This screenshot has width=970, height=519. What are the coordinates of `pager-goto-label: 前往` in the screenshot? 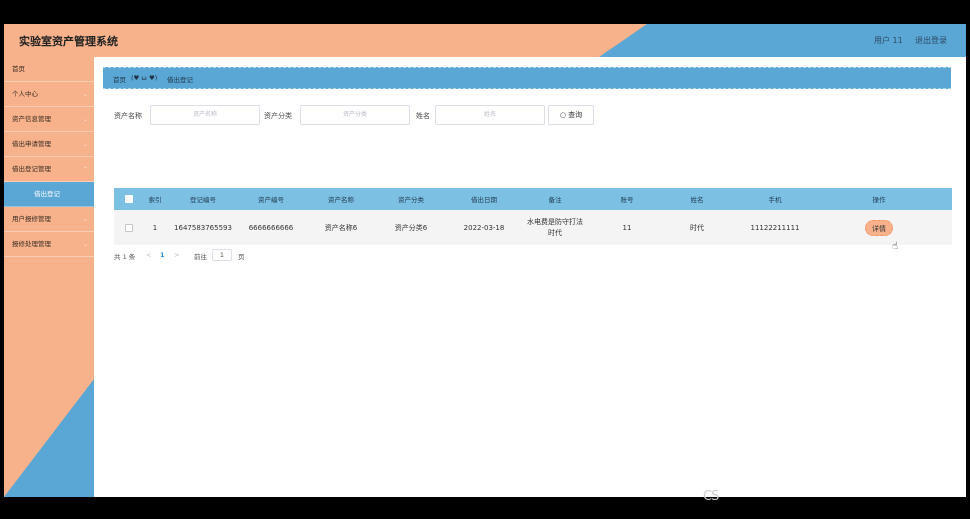 It's located at (200, 257).